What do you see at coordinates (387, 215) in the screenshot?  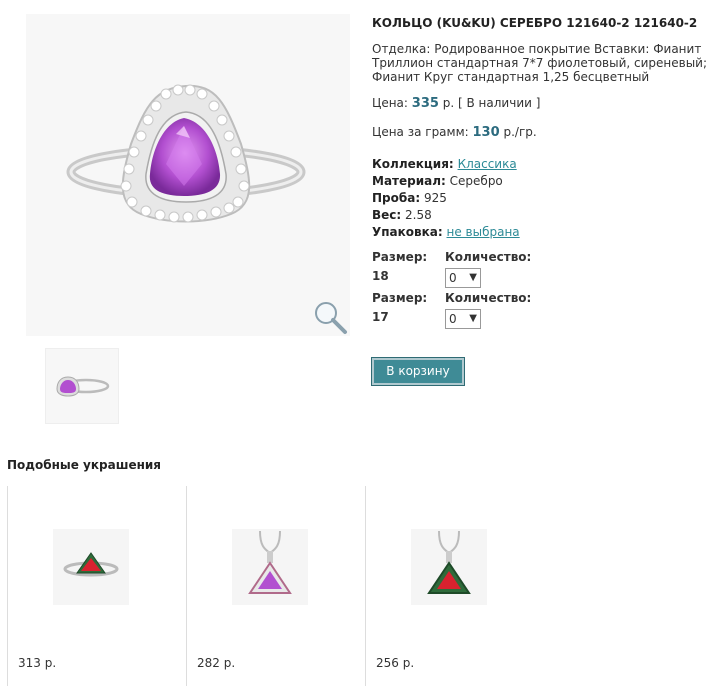 I see `weight-label: Вес:` at bounding box center [387, 215].